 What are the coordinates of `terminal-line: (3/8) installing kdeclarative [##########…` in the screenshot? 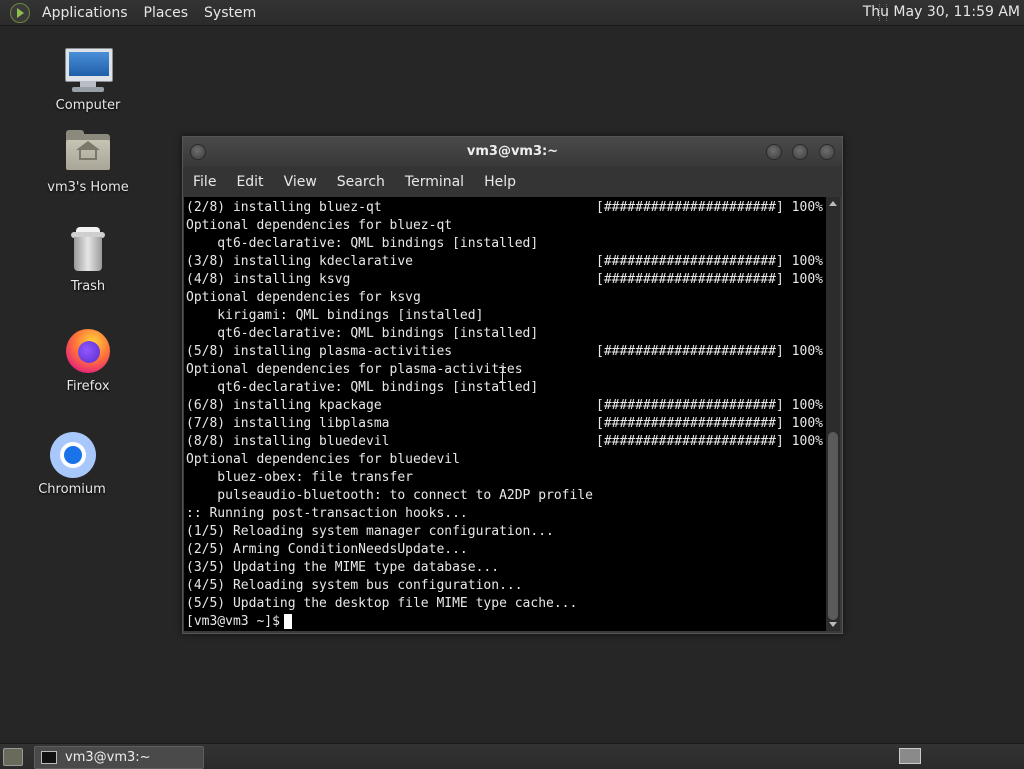 It's located at (504, 261).